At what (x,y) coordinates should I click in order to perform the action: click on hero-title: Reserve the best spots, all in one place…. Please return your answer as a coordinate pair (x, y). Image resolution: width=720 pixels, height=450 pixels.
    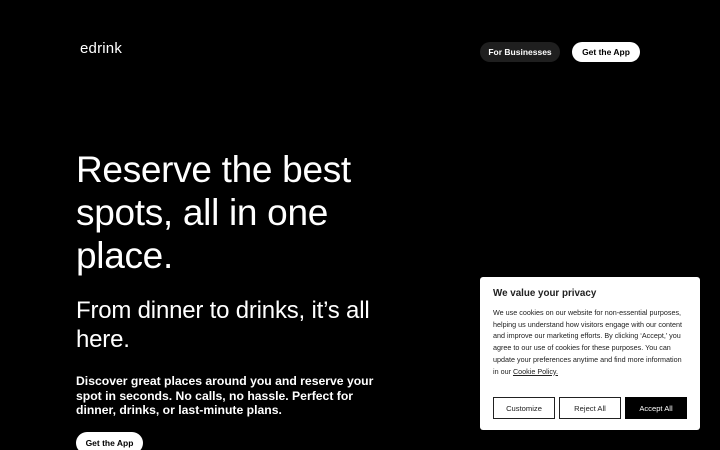
    Looking at the image, I should click on (213, 212).